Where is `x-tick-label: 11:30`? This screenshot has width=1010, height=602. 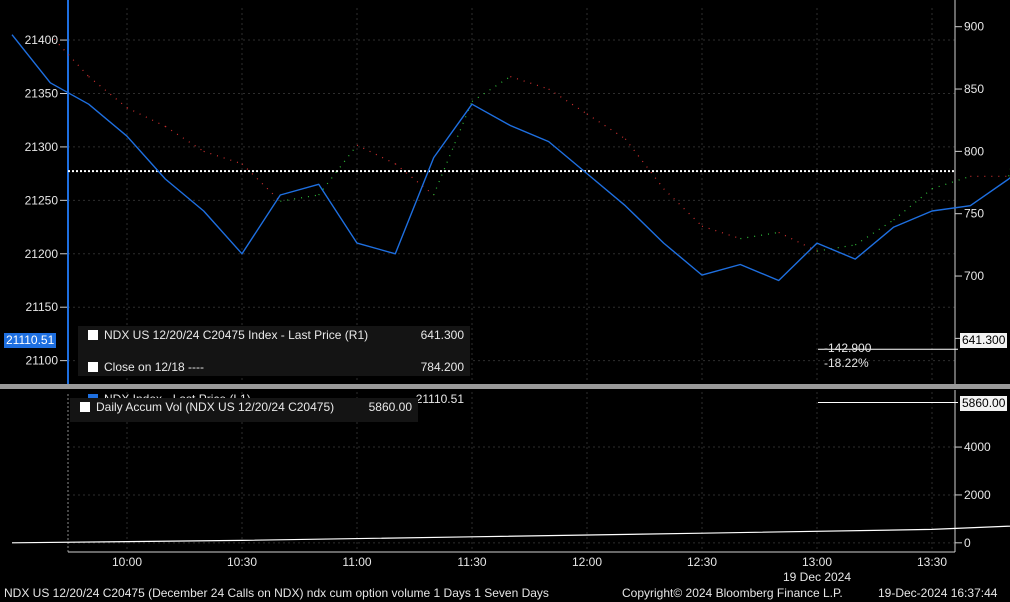 x-tick-label: 11:30 is located at coordinates (471, 562).